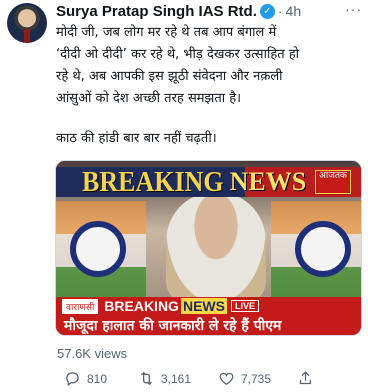  What do you see at coordinates (209, 380) in the screenshot?
I see `action-bar: 810 3,161 7,735` at bounding box center [209, 380].